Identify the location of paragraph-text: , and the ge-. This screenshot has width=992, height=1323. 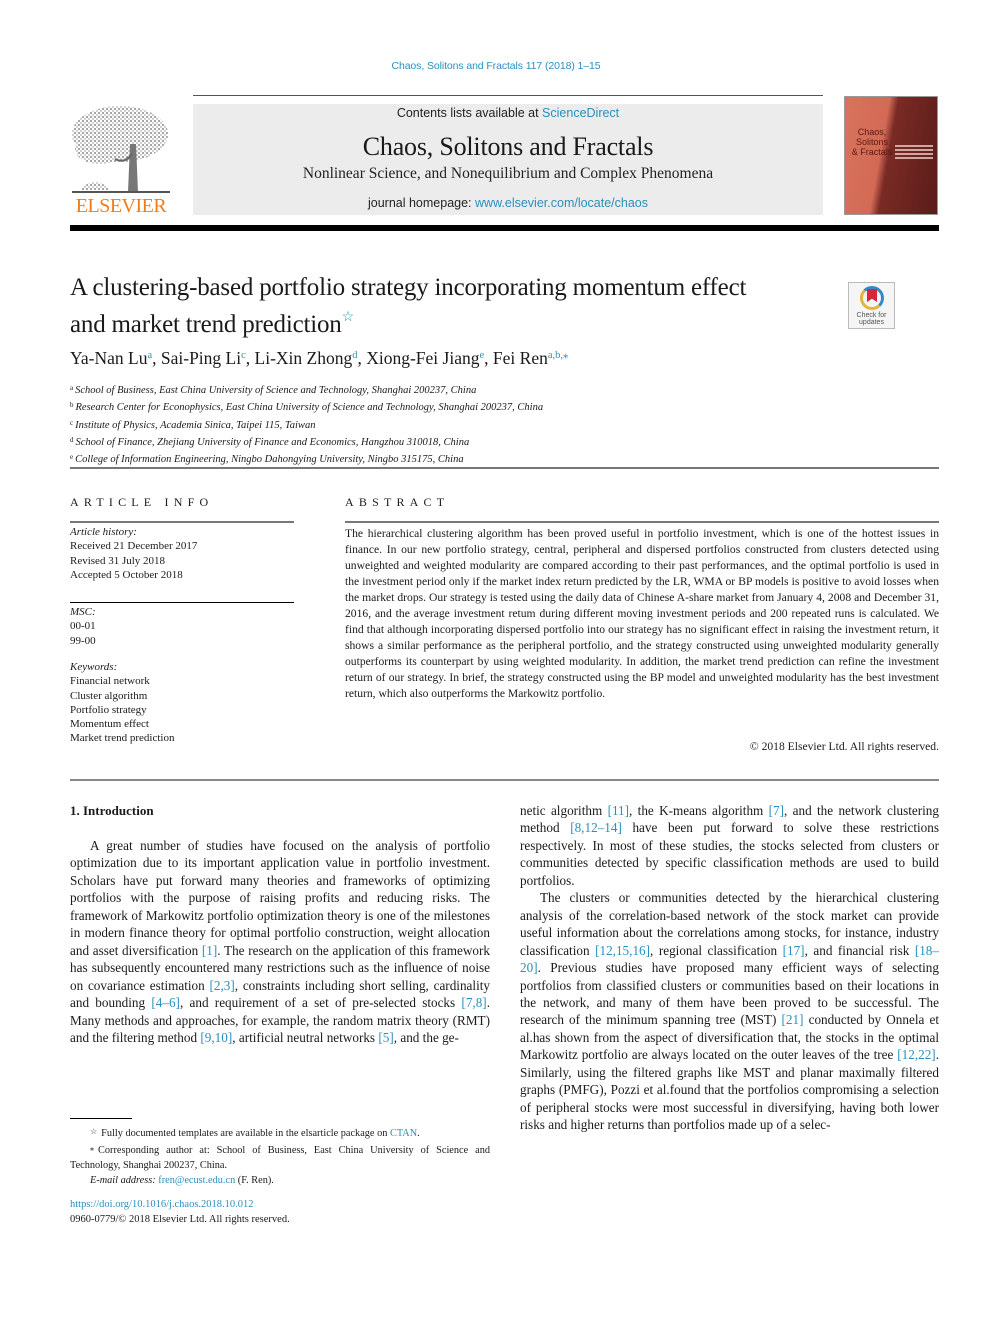
(426, 1037).